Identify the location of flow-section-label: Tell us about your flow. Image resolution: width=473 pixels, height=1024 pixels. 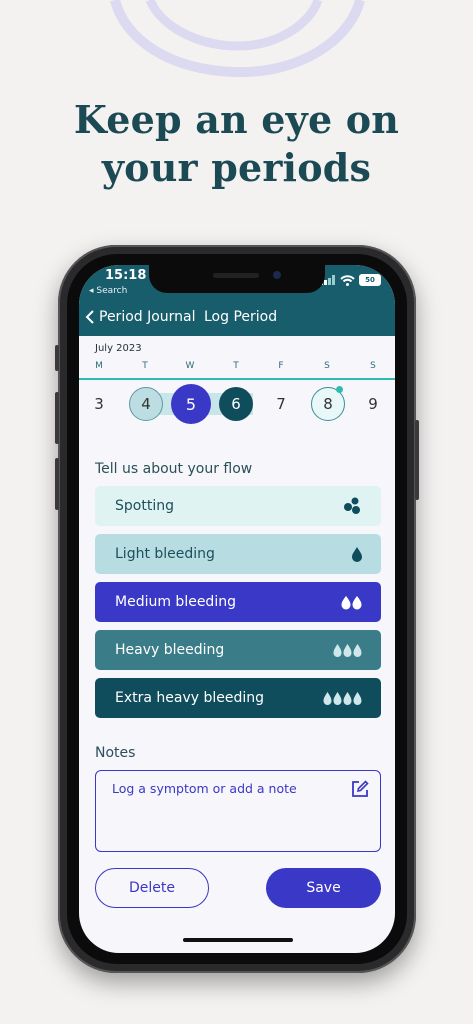
(174, 469).